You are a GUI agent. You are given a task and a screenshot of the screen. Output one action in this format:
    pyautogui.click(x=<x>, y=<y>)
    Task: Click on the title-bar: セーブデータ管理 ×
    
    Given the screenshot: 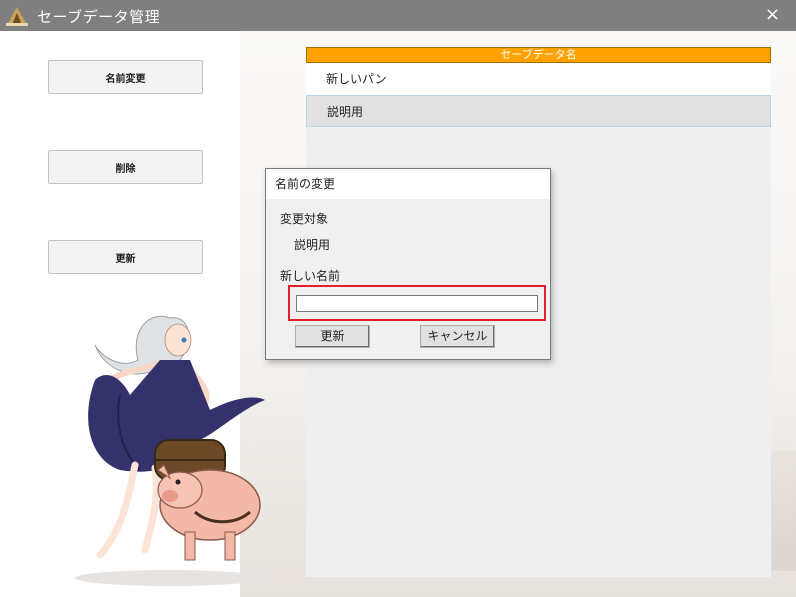 What is the action you would take?
    pyautogui.click(x=398, y=15)
    